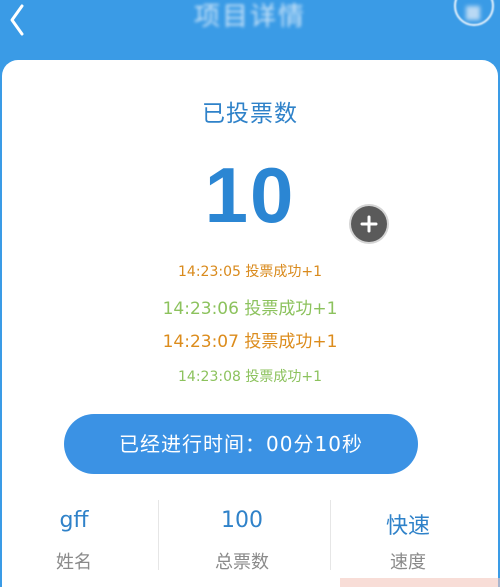  I want to click on vote-log-time: 14:23:05, so click(209, 272).